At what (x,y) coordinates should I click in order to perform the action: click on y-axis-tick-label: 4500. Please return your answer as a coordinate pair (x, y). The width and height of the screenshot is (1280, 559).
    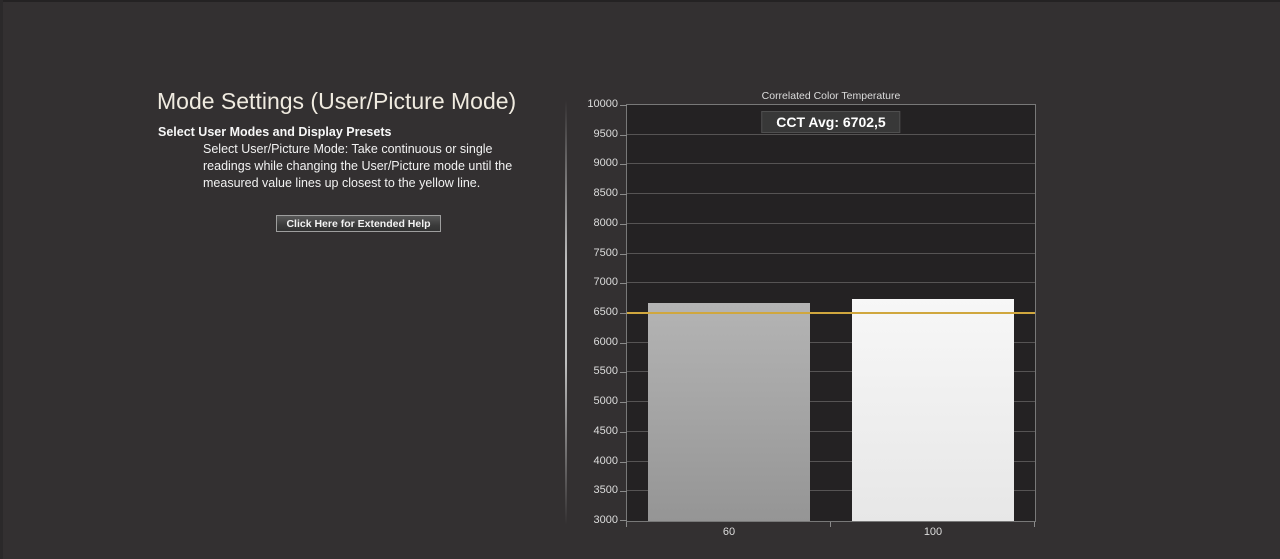
    Looking at the image, I should click on (605, 430).